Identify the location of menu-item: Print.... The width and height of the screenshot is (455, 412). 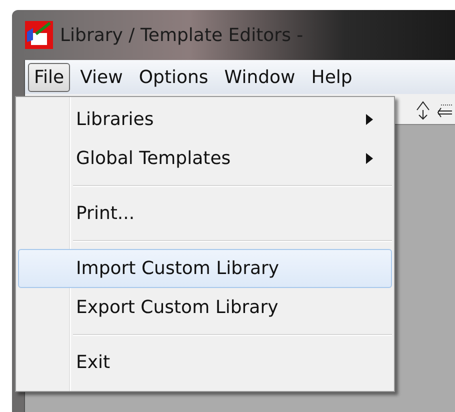
(205, 213).